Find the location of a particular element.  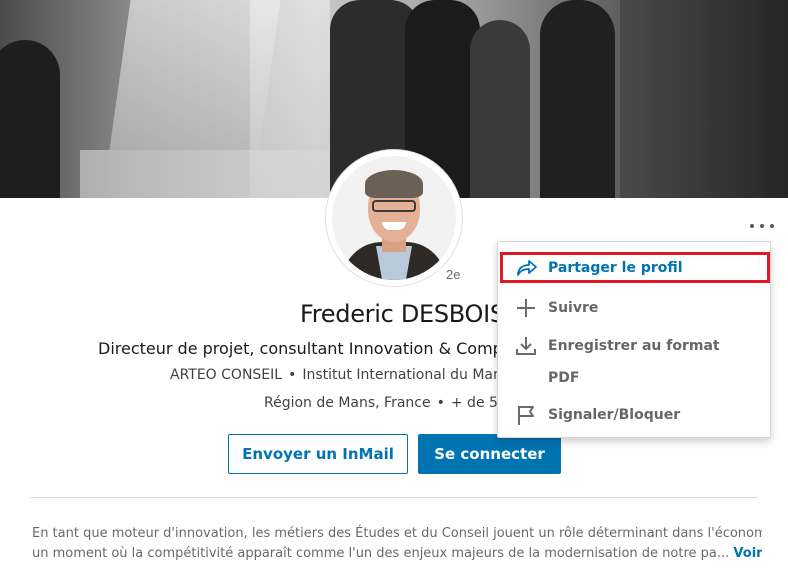

menu-item-label: Partager le profil is located at coordinates (615, 268).